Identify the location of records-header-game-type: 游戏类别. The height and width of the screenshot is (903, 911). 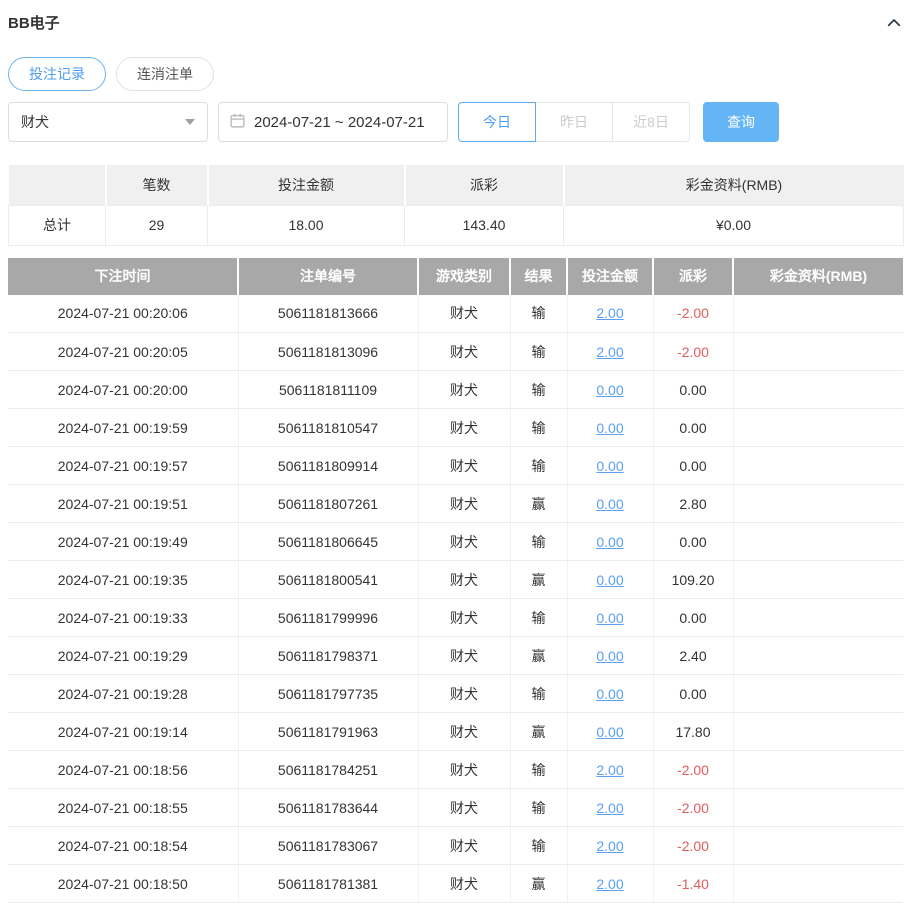
(464, 276).